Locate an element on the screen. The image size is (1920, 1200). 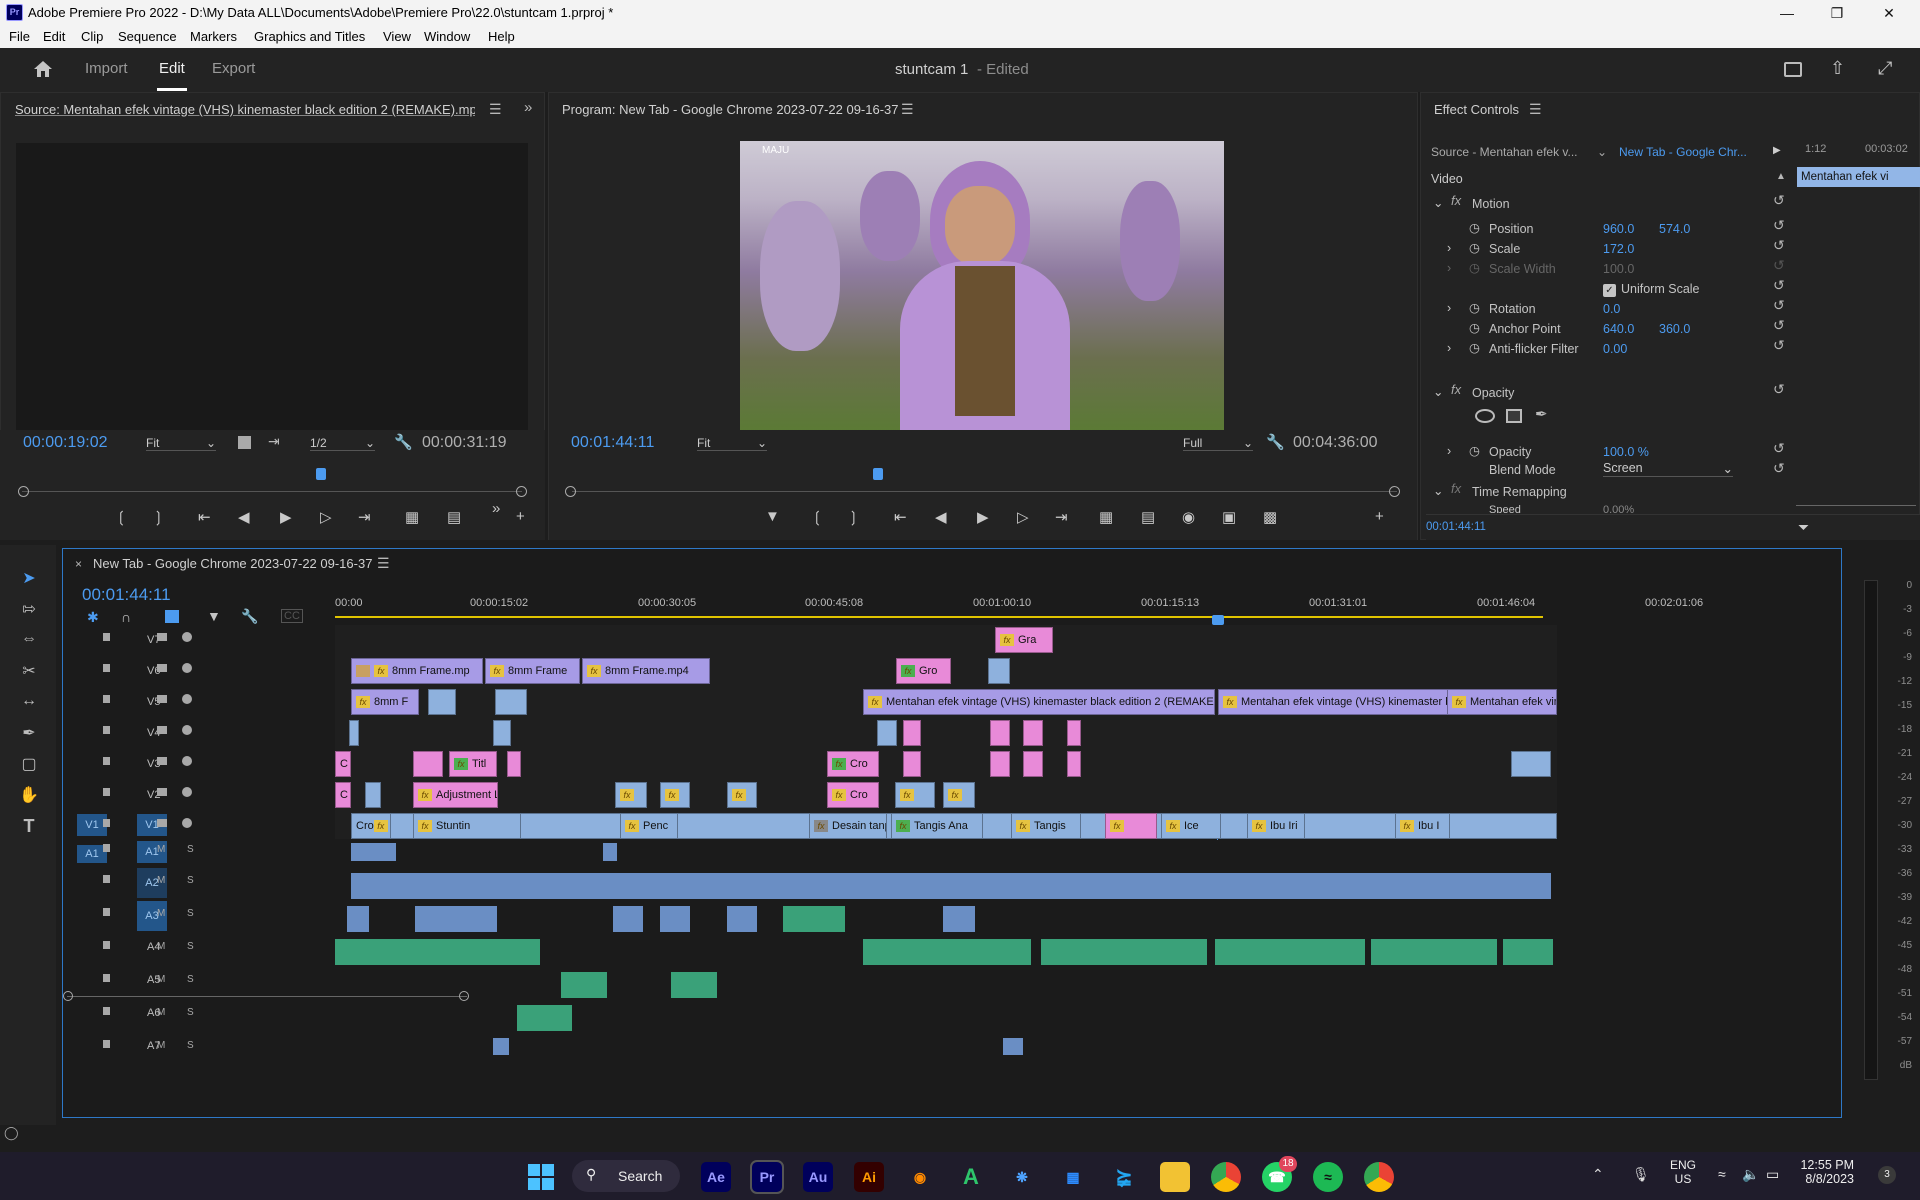
rectangle-mask-icon is located at coordinates (1514, 416).